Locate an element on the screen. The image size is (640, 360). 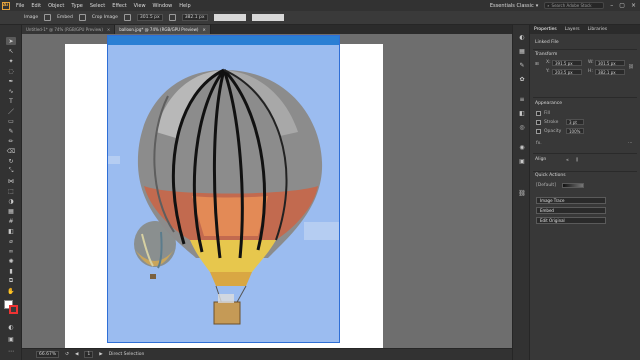
perspective-grid-tool-icon: ▦ is located at coordinates (11, 211).